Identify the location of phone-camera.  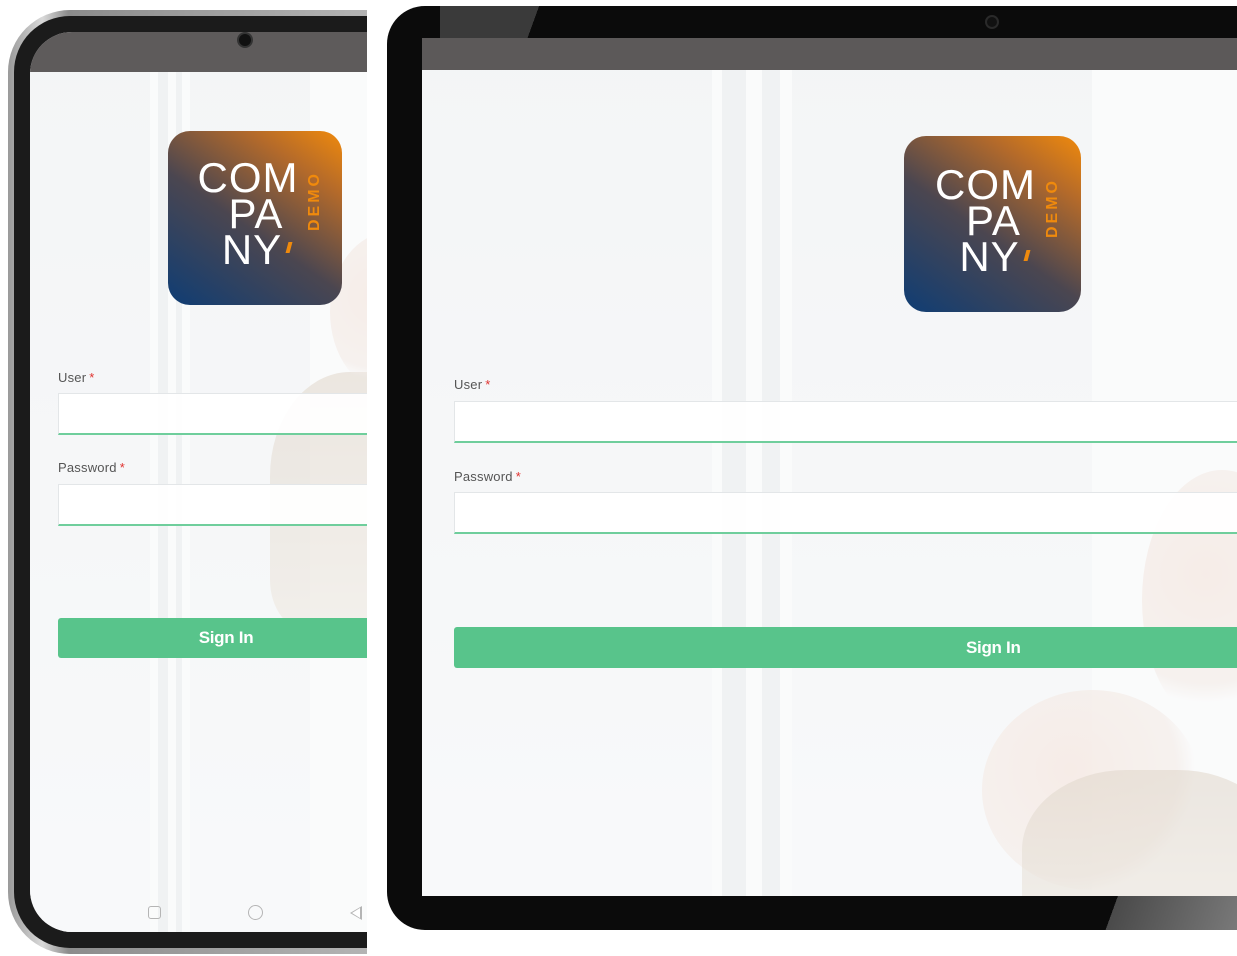
(245, 40).